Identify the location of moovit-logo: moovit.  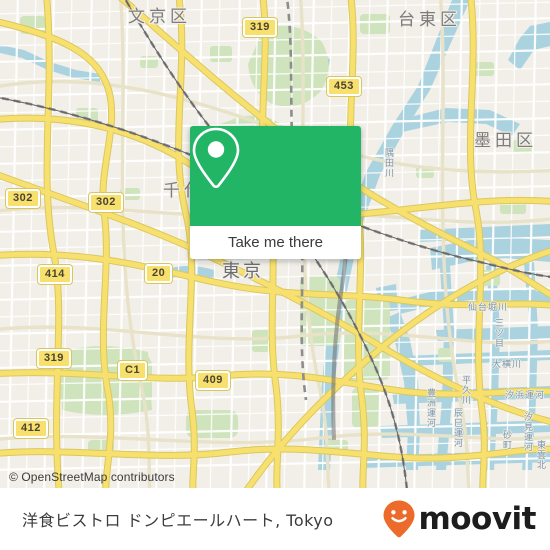
(459, 519).